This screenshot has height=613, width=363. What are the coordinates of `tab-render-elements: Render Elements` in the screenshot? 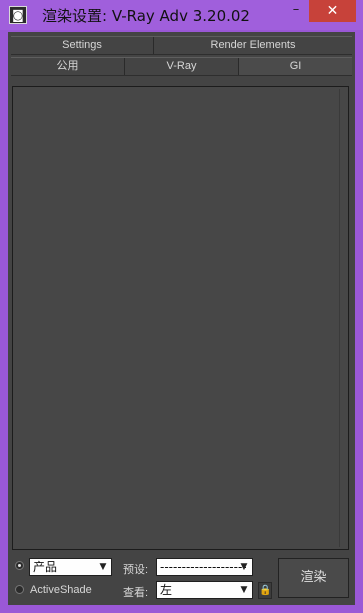 It's located at (253, 45).